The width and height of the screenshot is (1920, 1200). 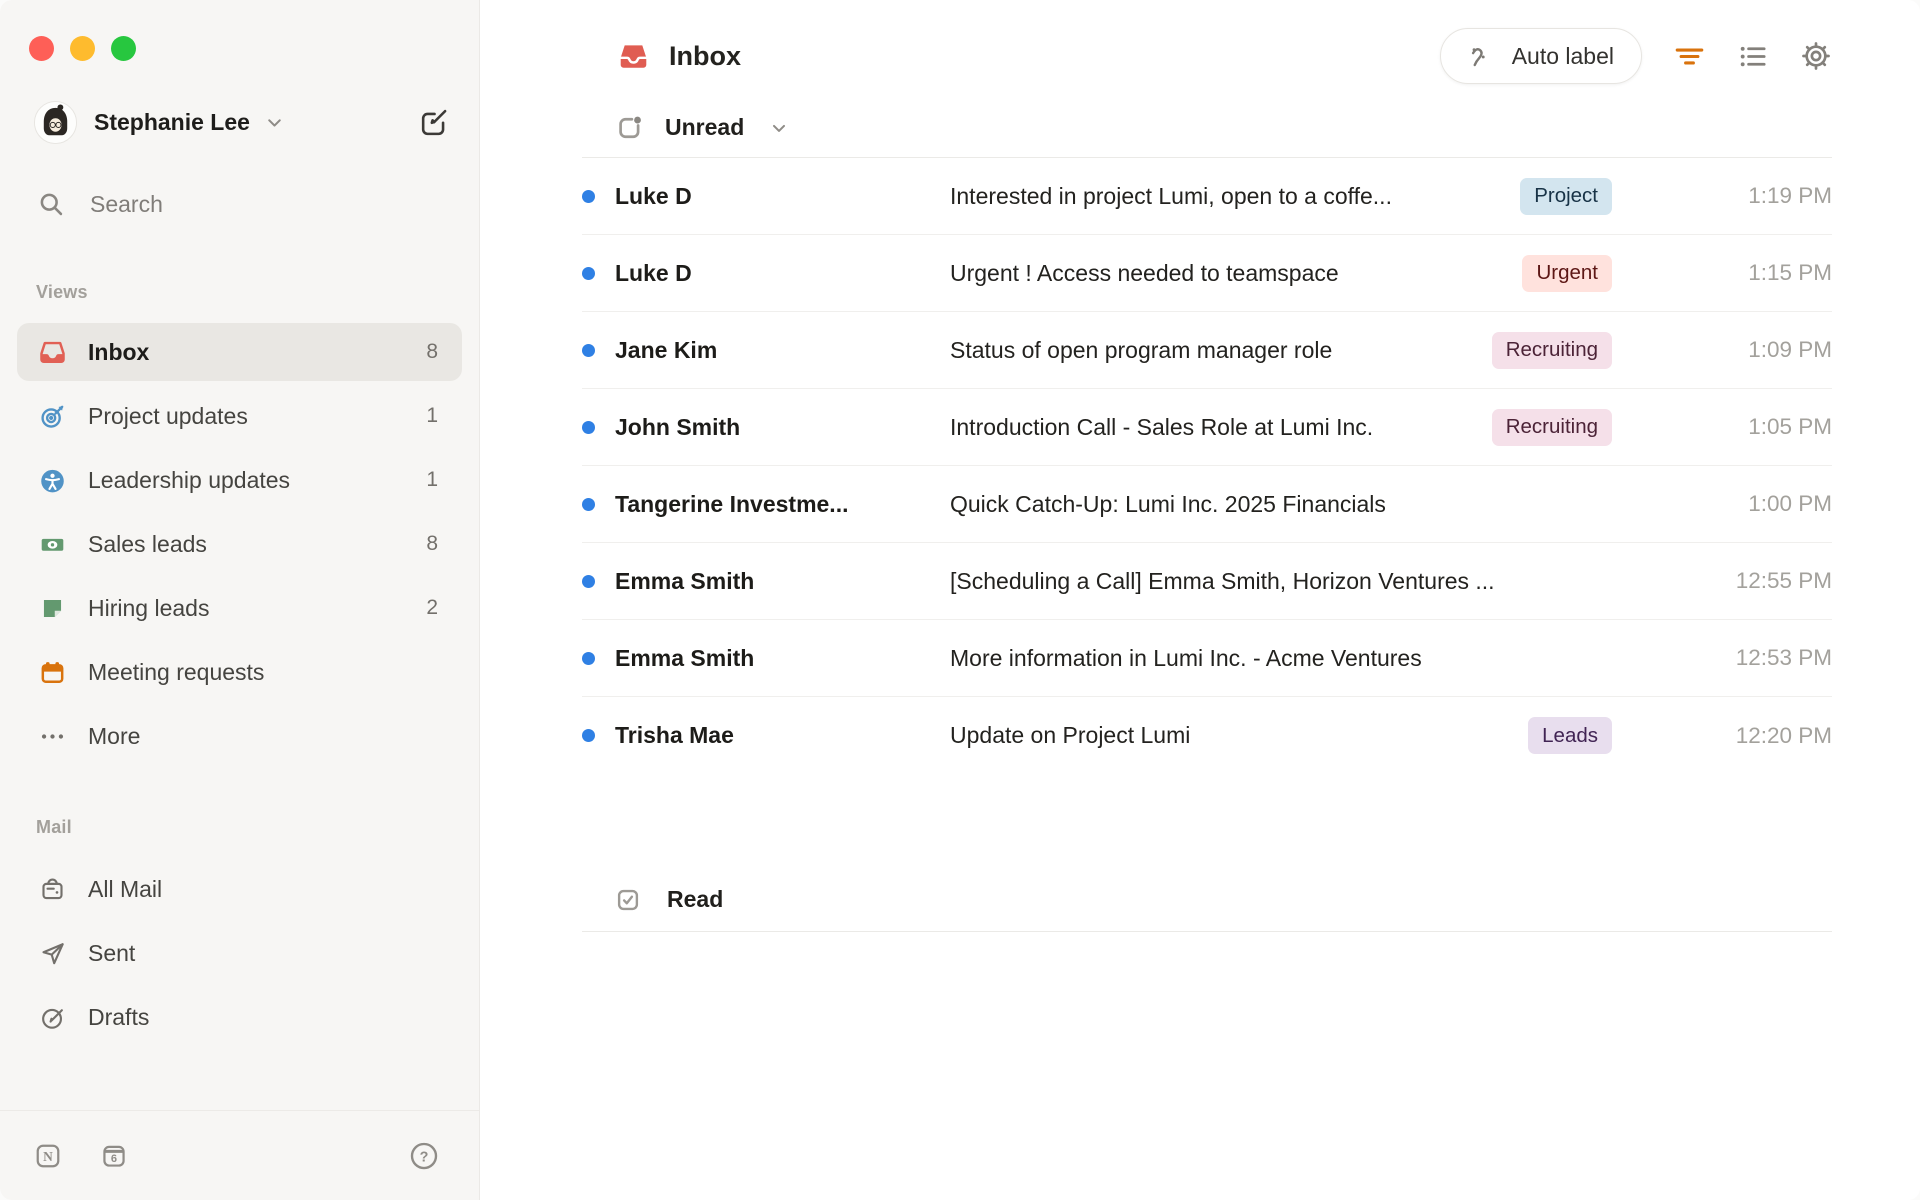 What do you see at coordinates (653, 195) in the screenshot?
I see `email-sender: Luke D` at bounding box center [653, 195].